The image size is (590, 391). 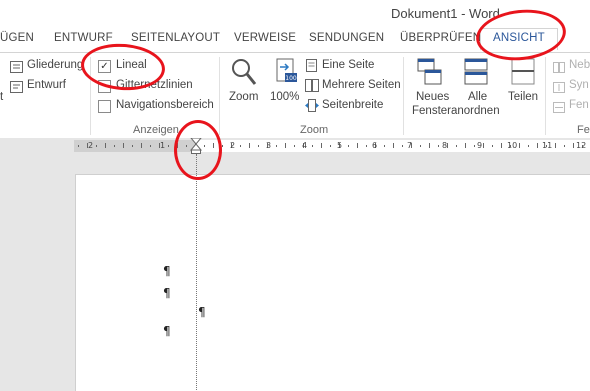 What do you see at coordinates (430, 74) in the screenshot?
I see `new-window-icon` at bounding box center [430, 74].